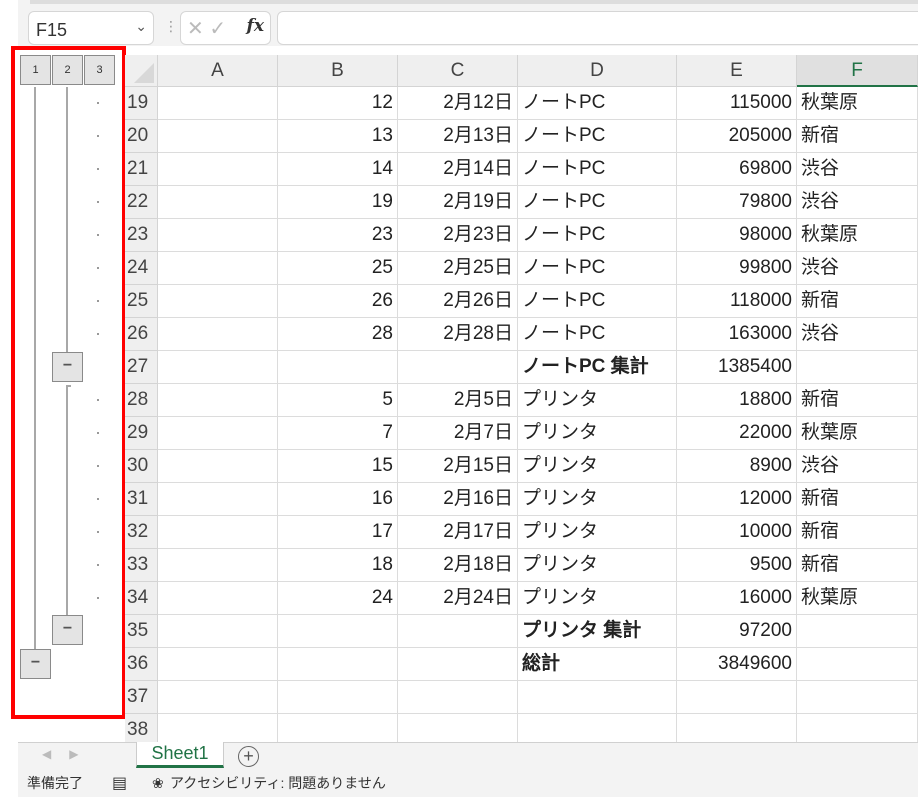 The image size is (918, 797). What do you see at coordinates (857, 400) in the screenshot?
I see `cell-f28: 新宿` at bounding box center [857, 400].